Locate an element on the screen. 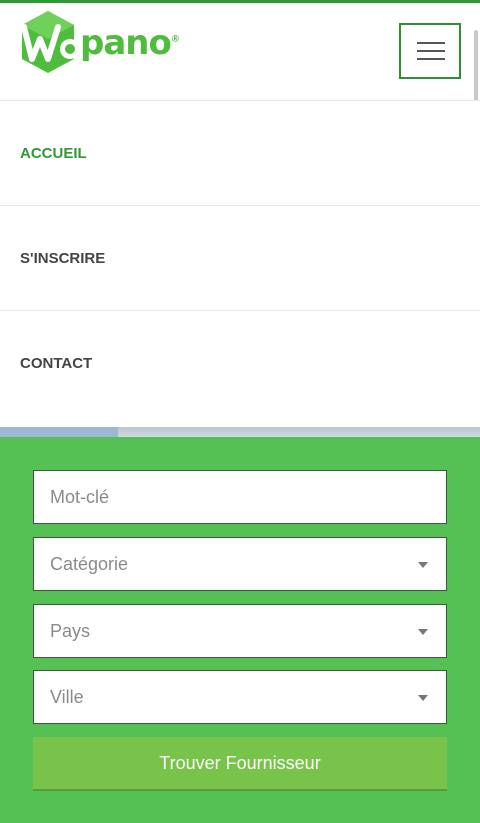  find-supplier-label: Trouver Fournisseur is located at coordinates (240, 762).